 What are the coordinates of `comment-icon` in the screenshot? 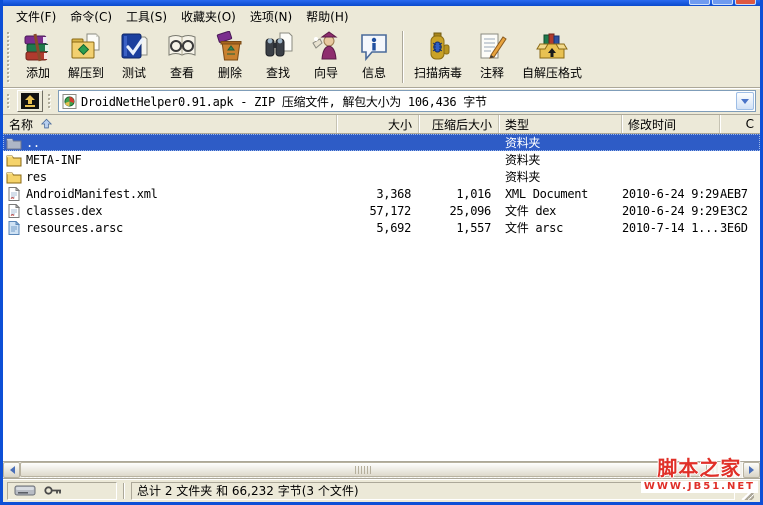 It's located at (493, 46).